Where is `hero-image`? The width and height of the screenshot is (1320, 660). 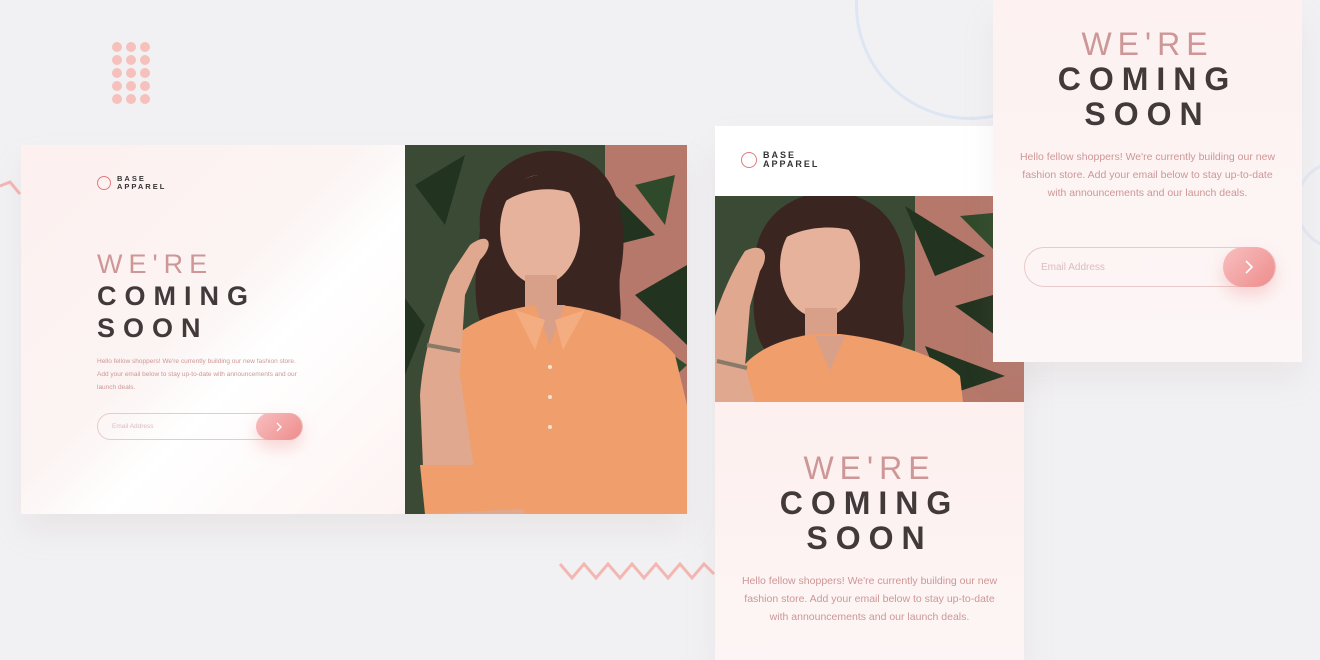 hero-image is located at coordinates (546, 329).